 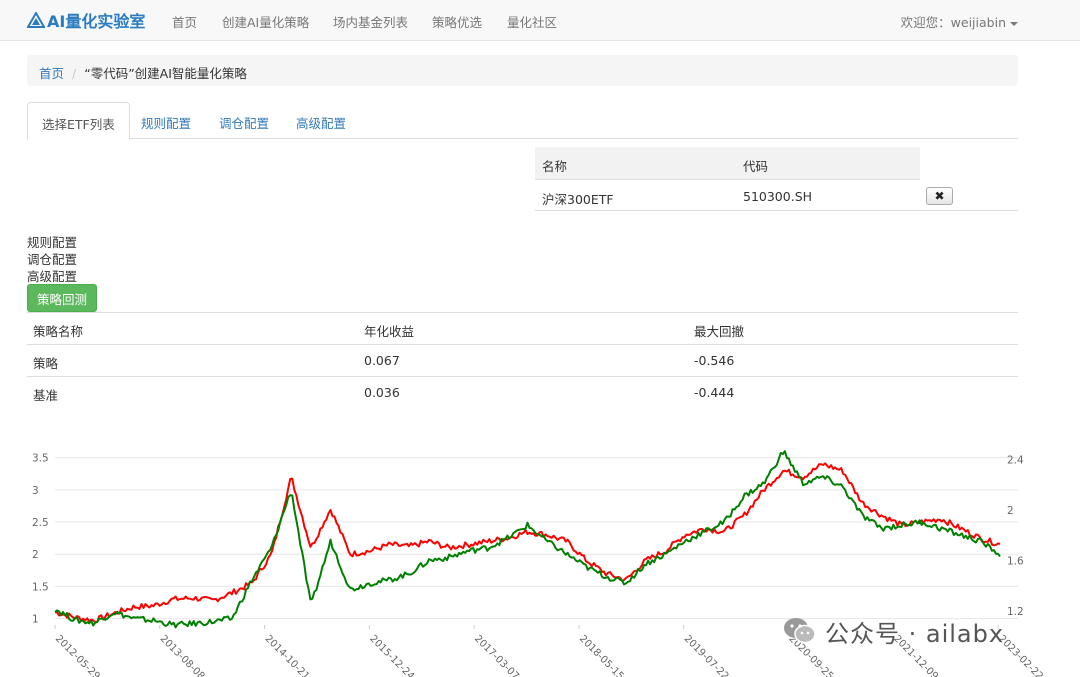 What do you see at coordinates (914, 631) in the screenshot?
I see `watermark-text: 公众号 · ailabx` at bounding box center [914, 631].